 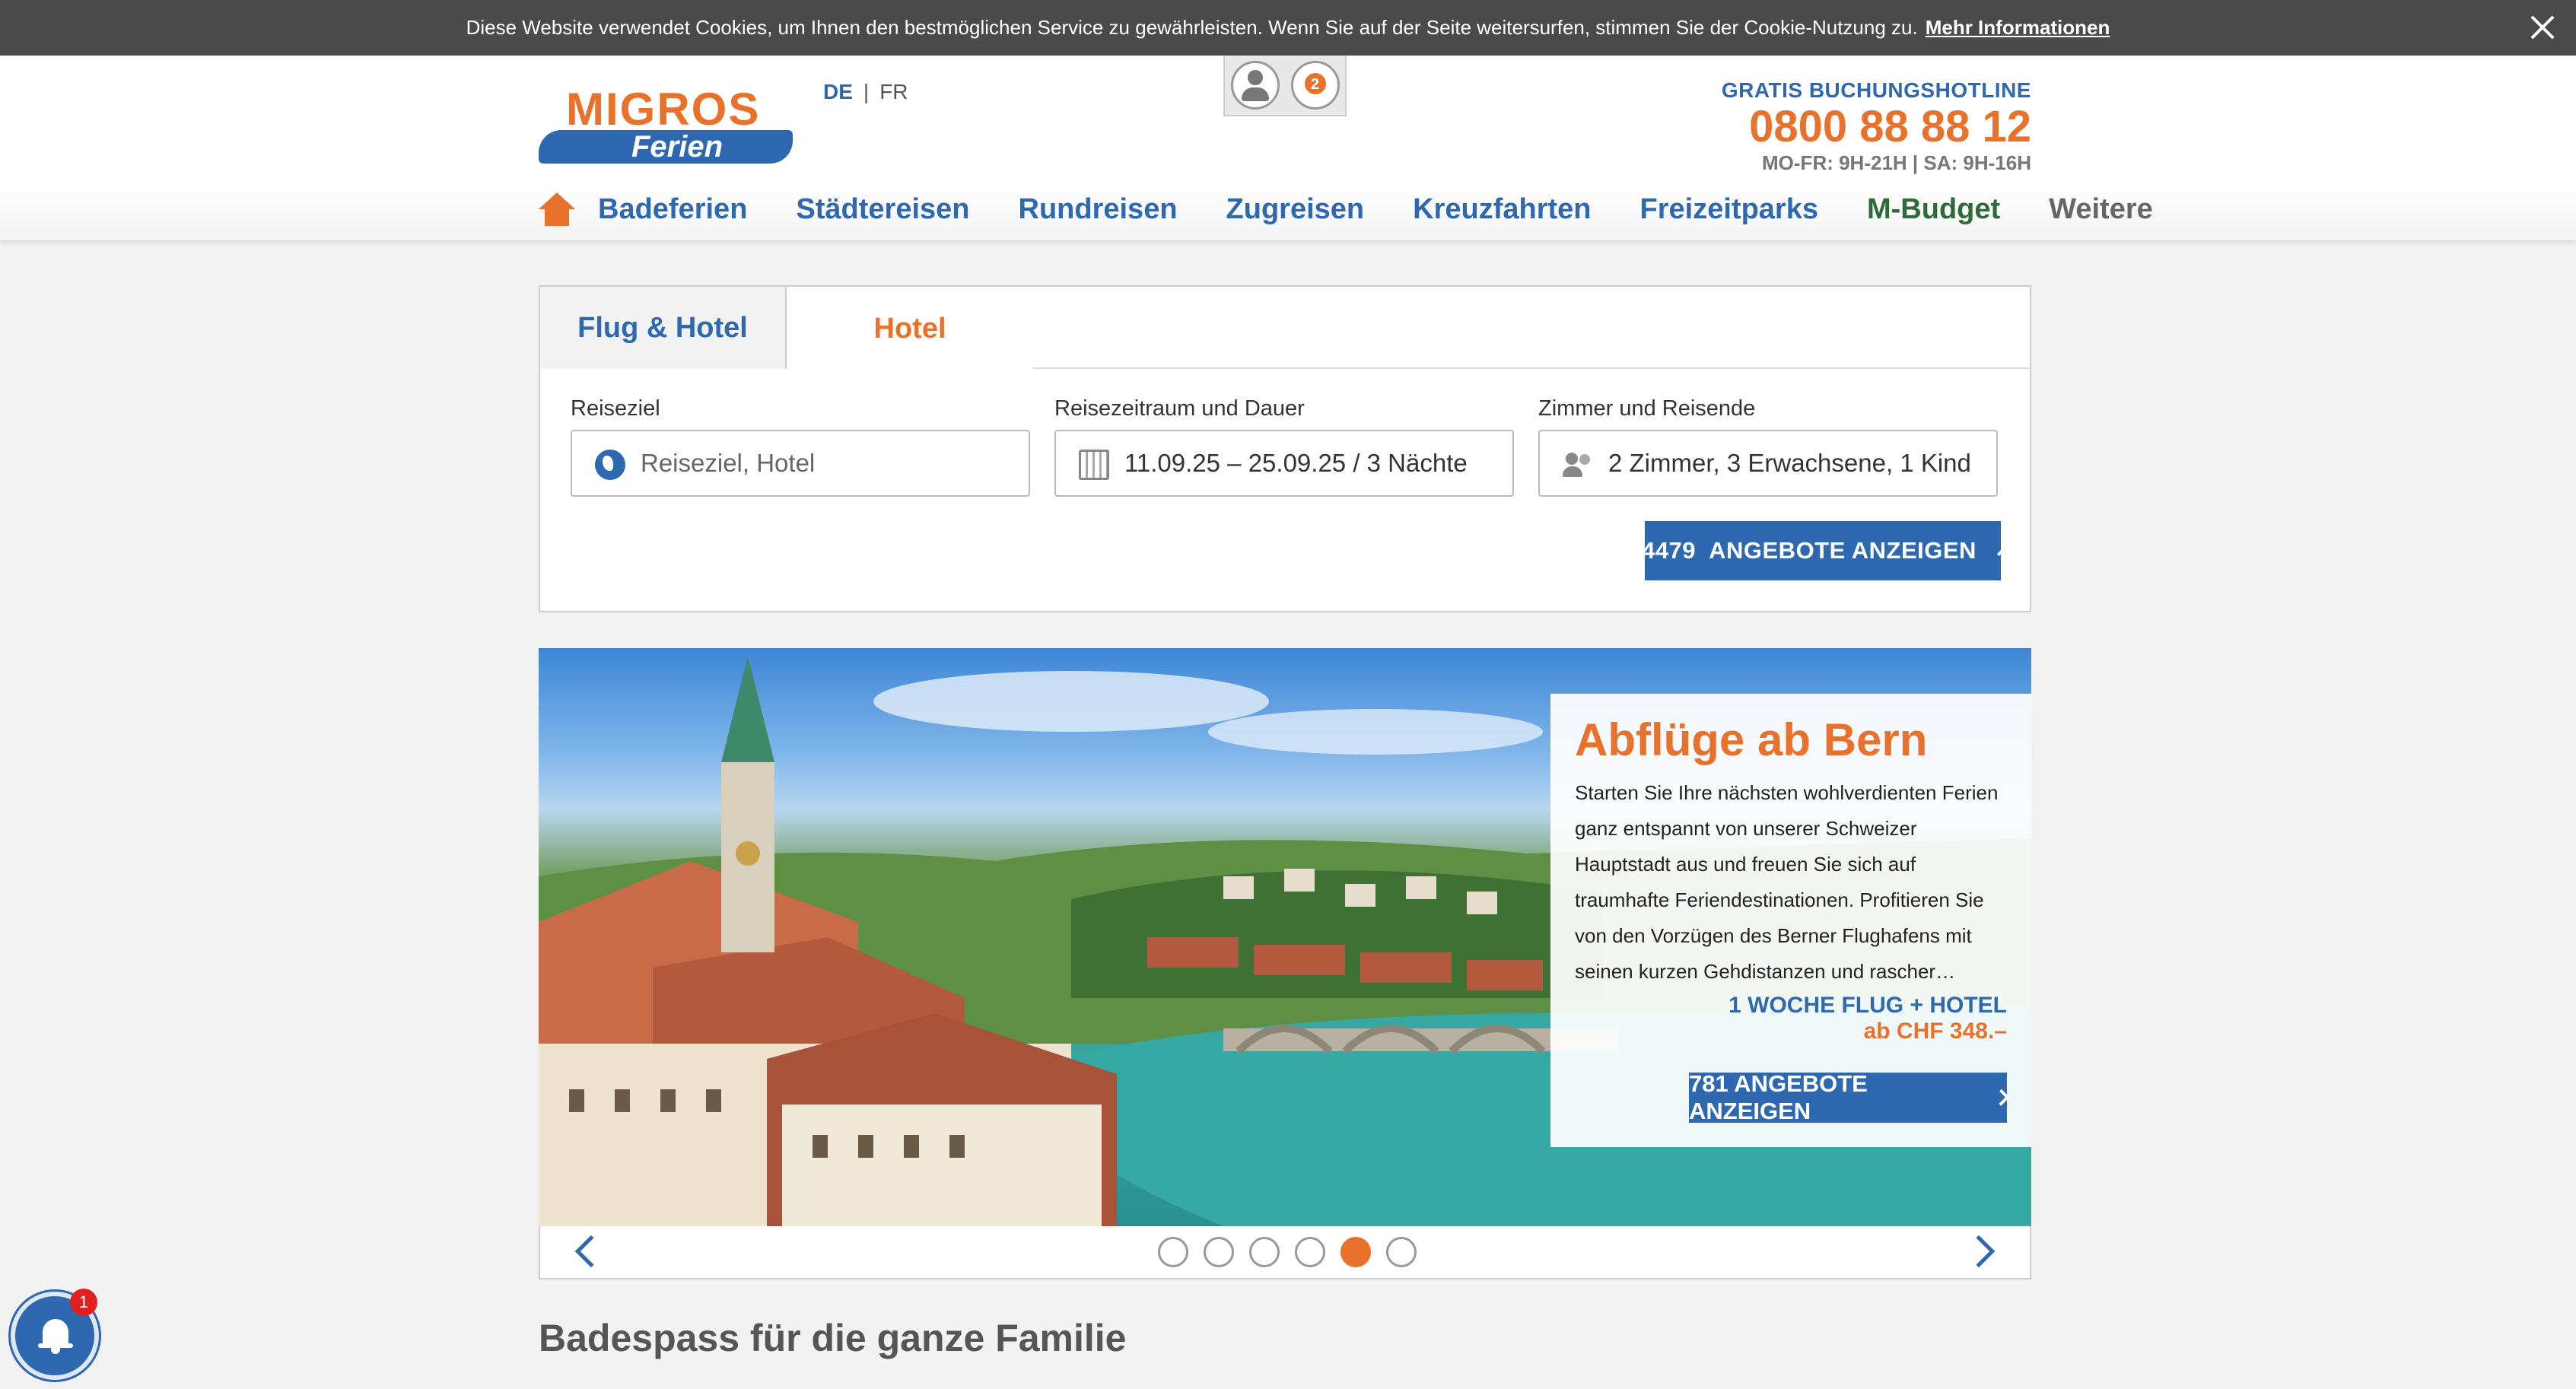 What do you see at coordinates (56, 1351) in the screenshot?
I see `bell-icon-clapper` at bounding box center [56, 1351].